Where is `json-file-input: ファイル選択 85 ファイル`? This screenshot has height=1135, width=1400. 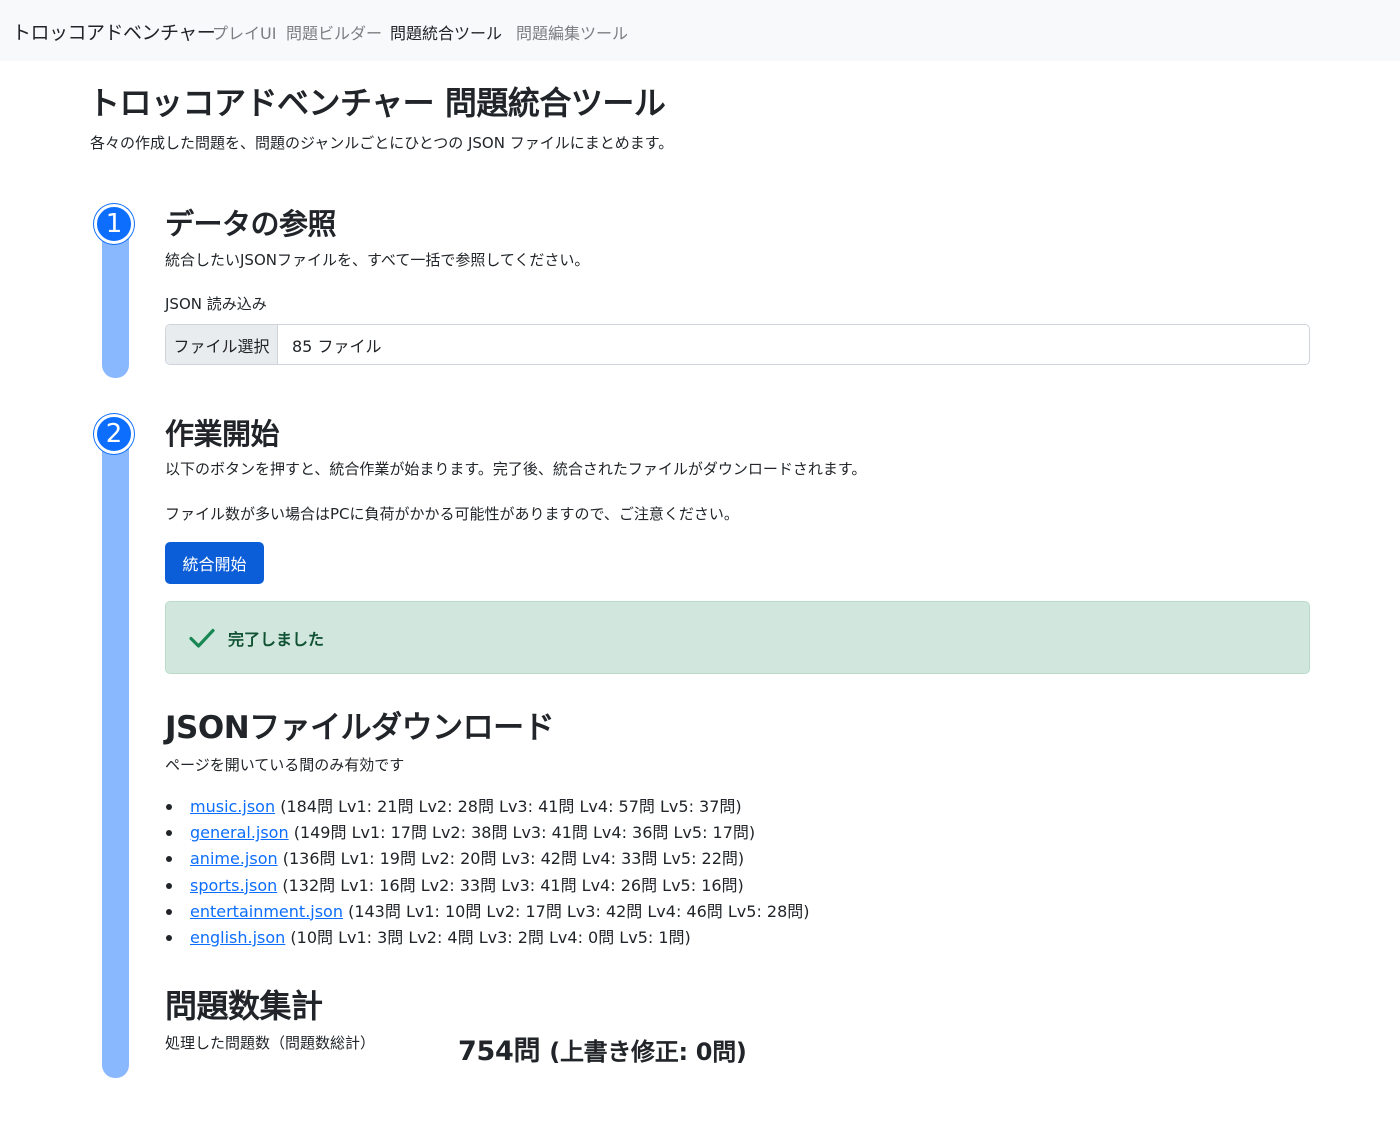
json-file-input: ファイル選択 85 ファイル is located at coordinates (737, 344).